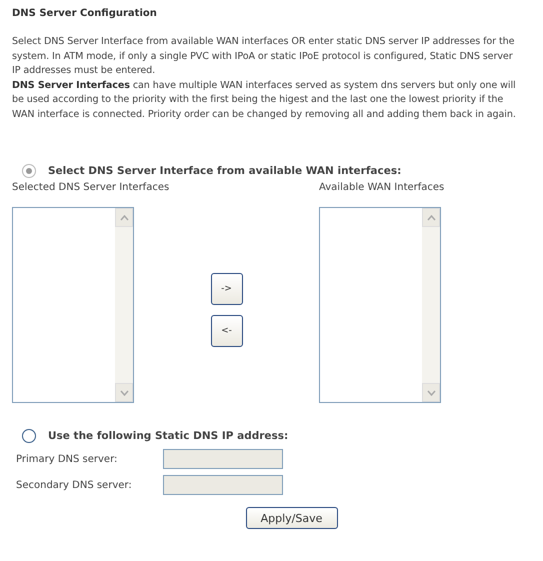  Describe the element at coordinates (382, 187) in the screenshot. I see `list-heading: Available WAN Interfaces` at that location.